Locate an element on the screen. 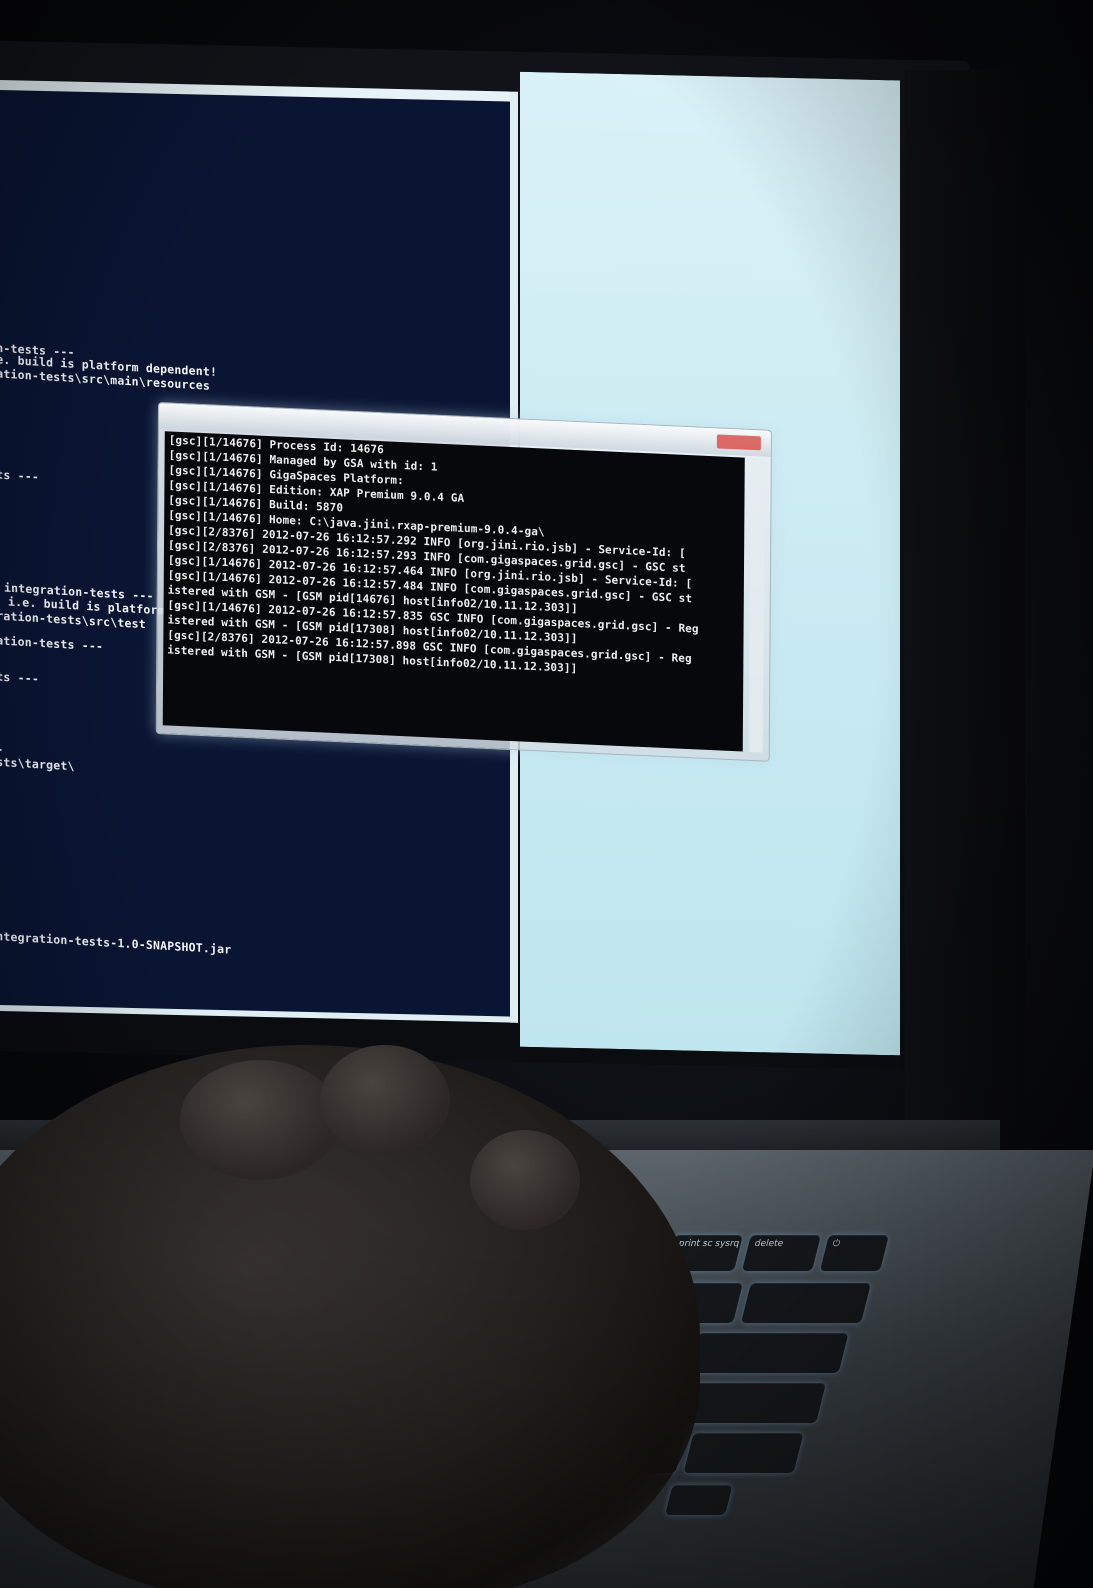  key-enter is located at coordinates (756, 1403).